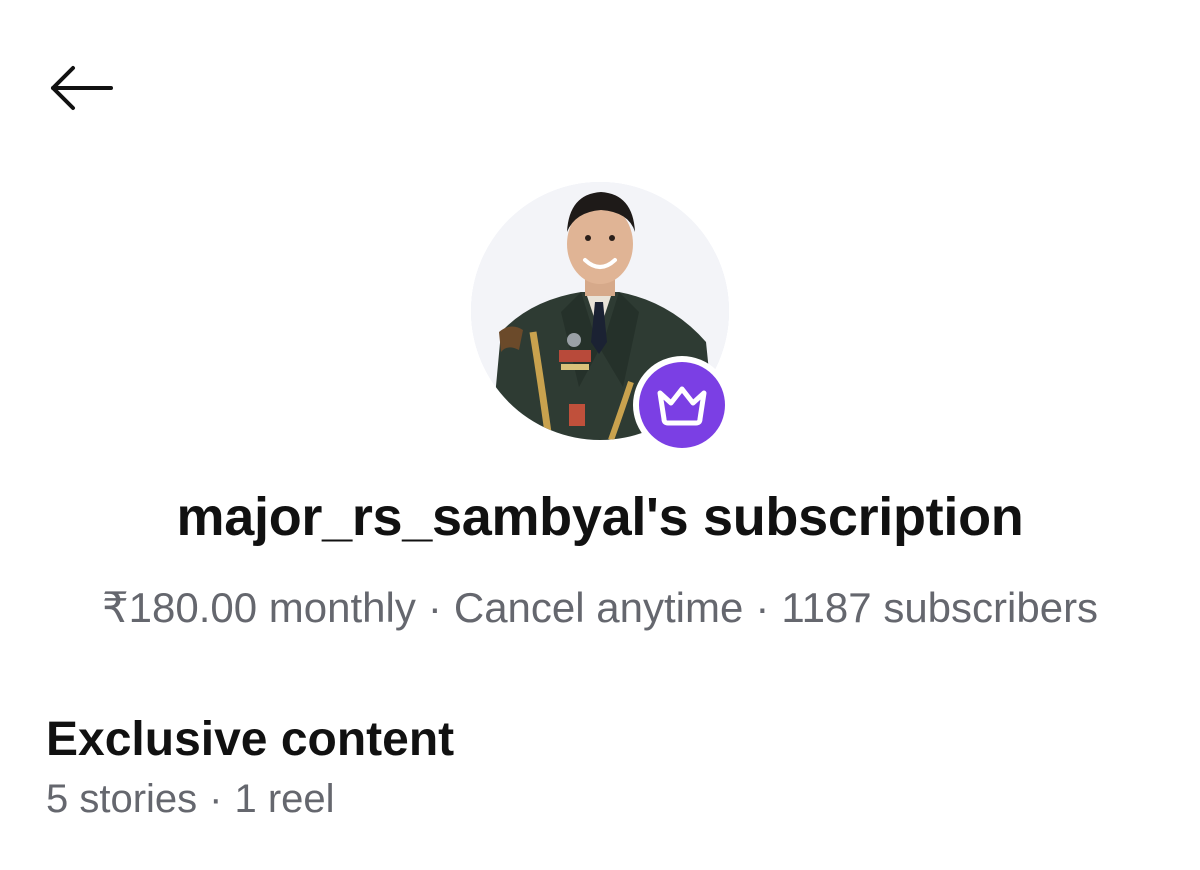 This screenshot has width=1200, height=870. What do you see at coordinates (250, 739) in the screenshot?
I see `exclusive-content-heading: Exclusive content` at bounding box center [250, 739].